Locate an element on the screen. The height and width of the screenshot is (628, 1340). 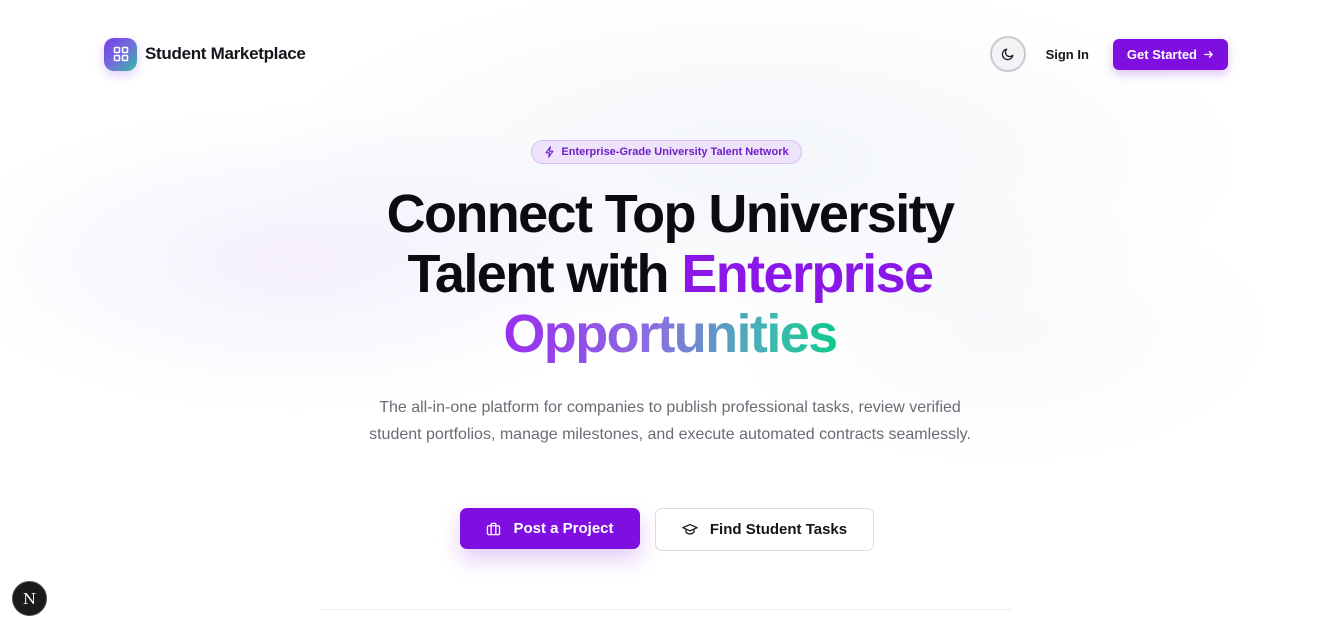
find-tasks-label: Find Student Tasks is located at coordinates (778, 529).